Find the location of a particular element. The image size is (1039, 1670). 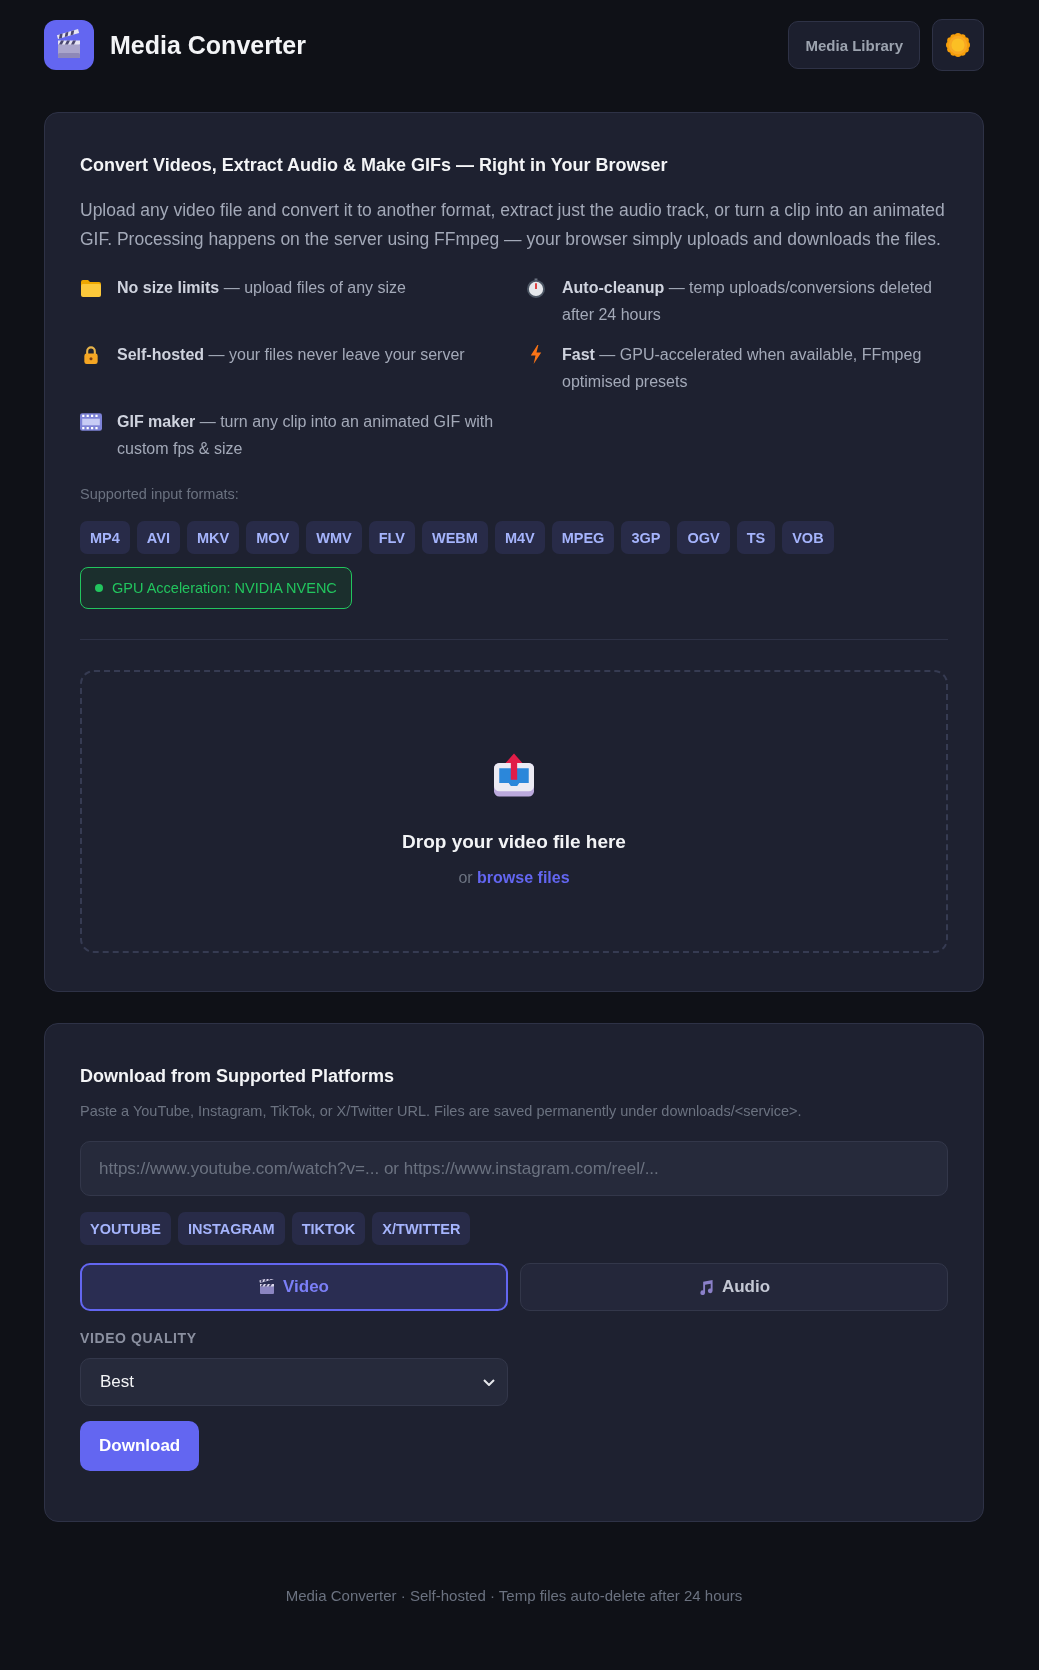

theme-toggle-button is located at coordinates (958, 45).